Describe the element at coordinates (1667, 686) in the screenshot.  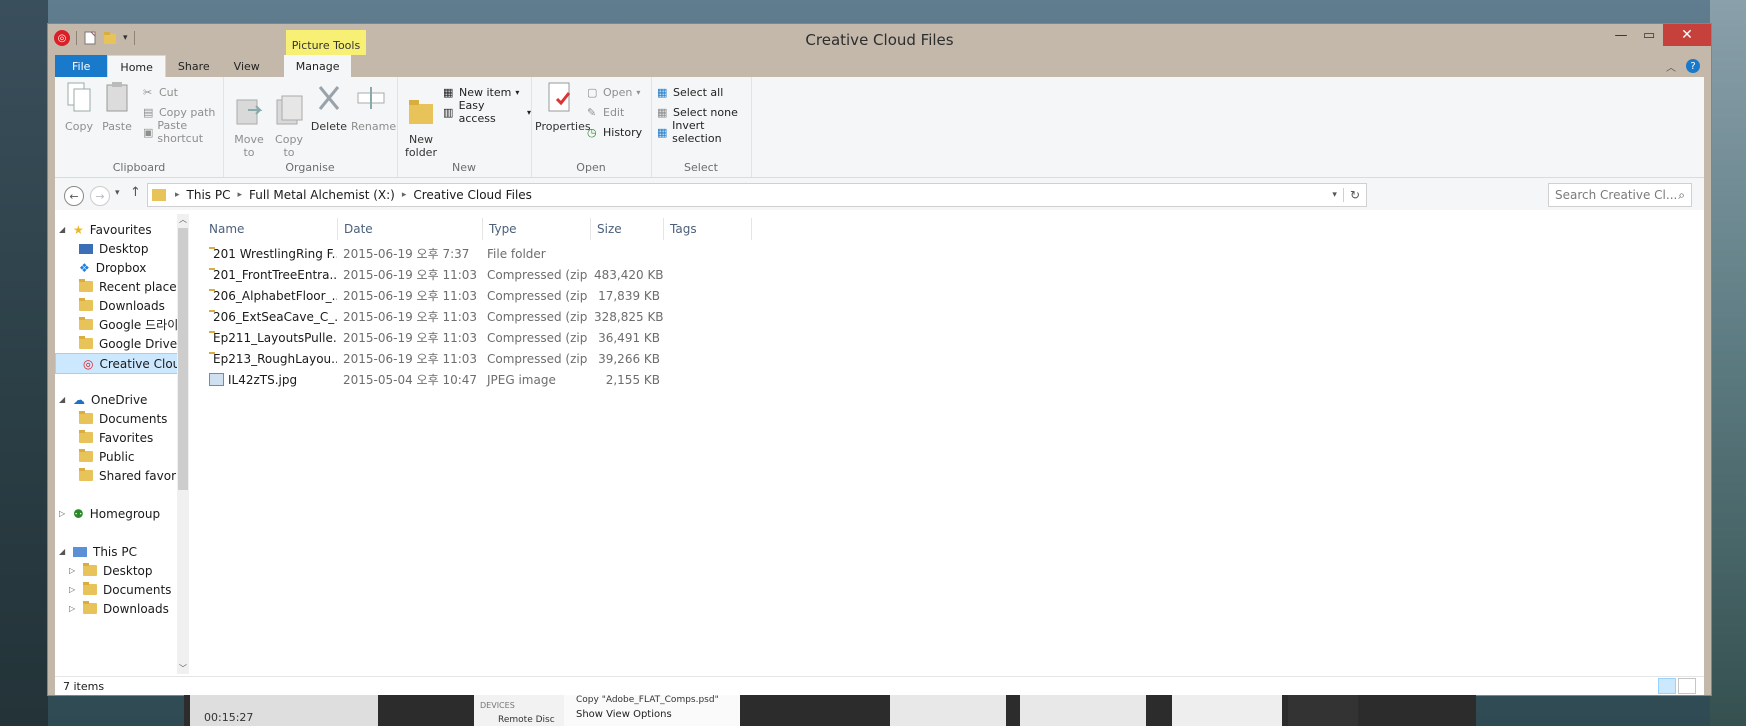
I see `details-view-button` at that location.